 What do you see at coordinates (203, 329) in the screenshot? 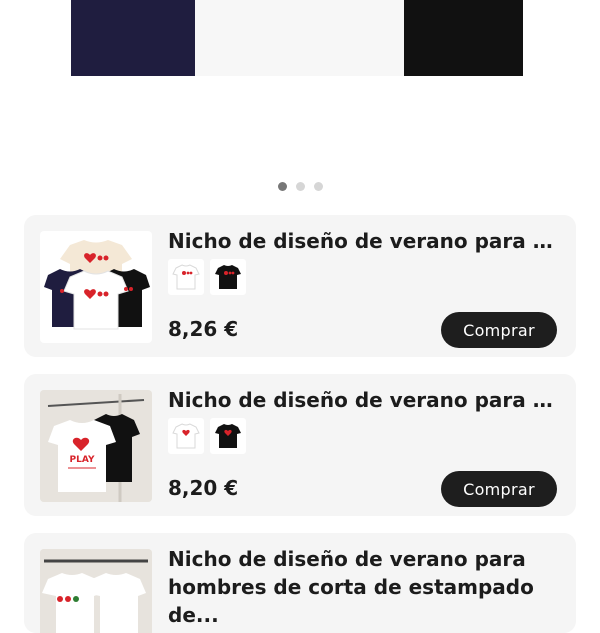
I see `product-price: 8,26 €` at bounding box center [203, 329].